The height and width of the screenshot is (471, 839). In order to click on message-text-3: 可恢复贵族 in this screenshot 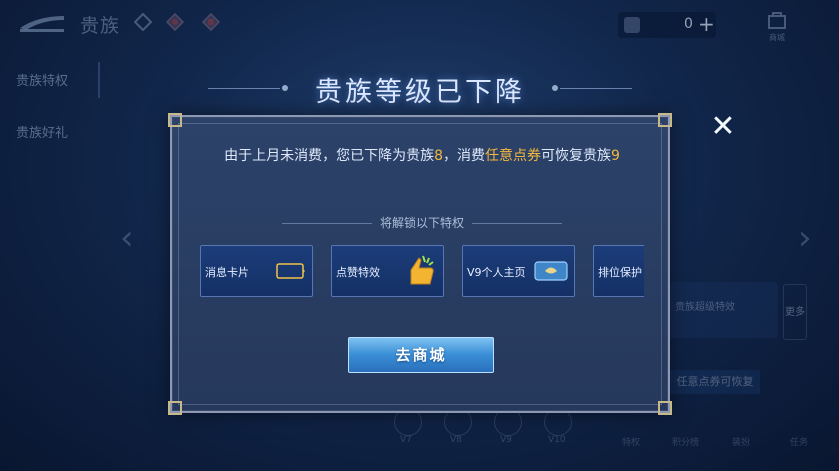, I will do `click(576, 156)`.